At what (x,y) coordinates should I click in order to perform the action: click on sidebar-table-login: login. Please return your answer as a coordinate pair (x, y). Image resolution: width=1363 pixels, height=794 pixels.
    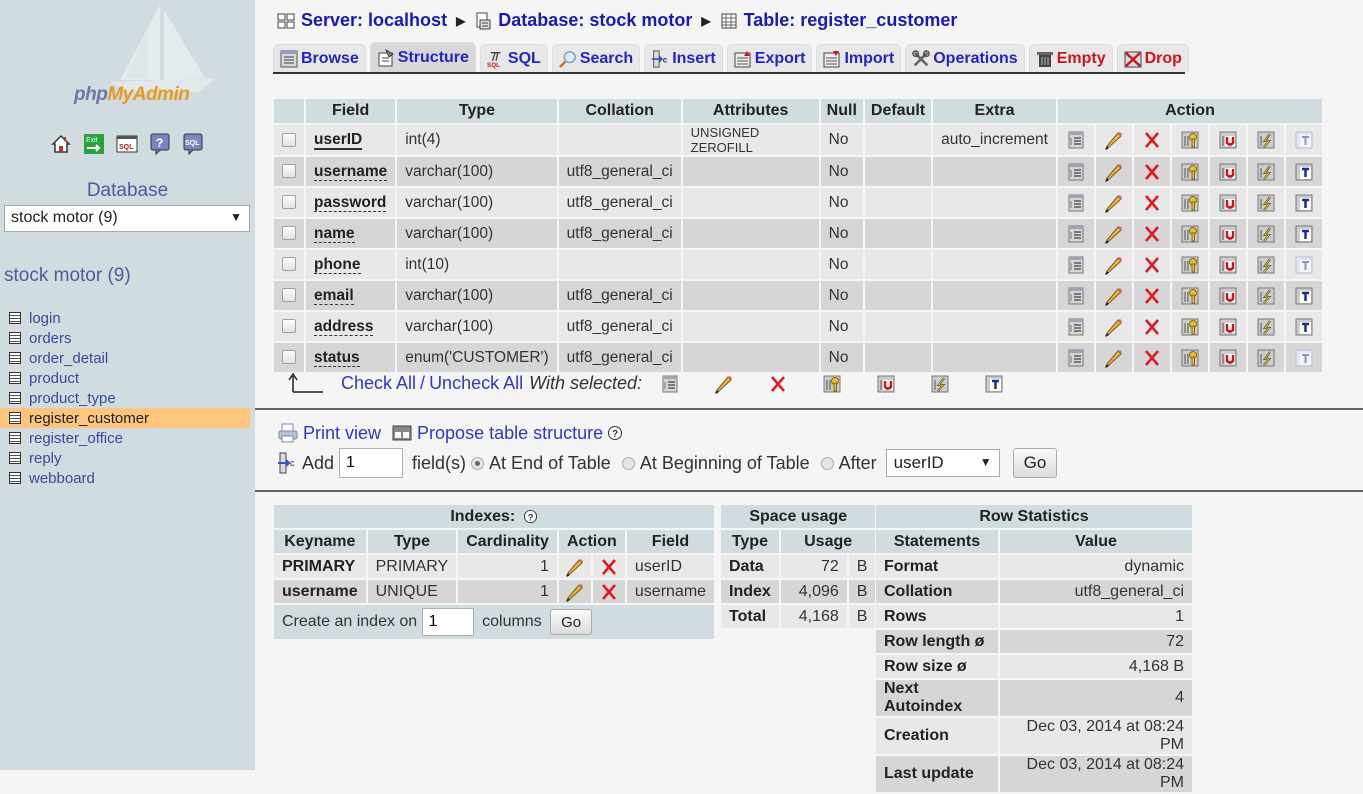
    Looking at the image, I should click on (127, 318).